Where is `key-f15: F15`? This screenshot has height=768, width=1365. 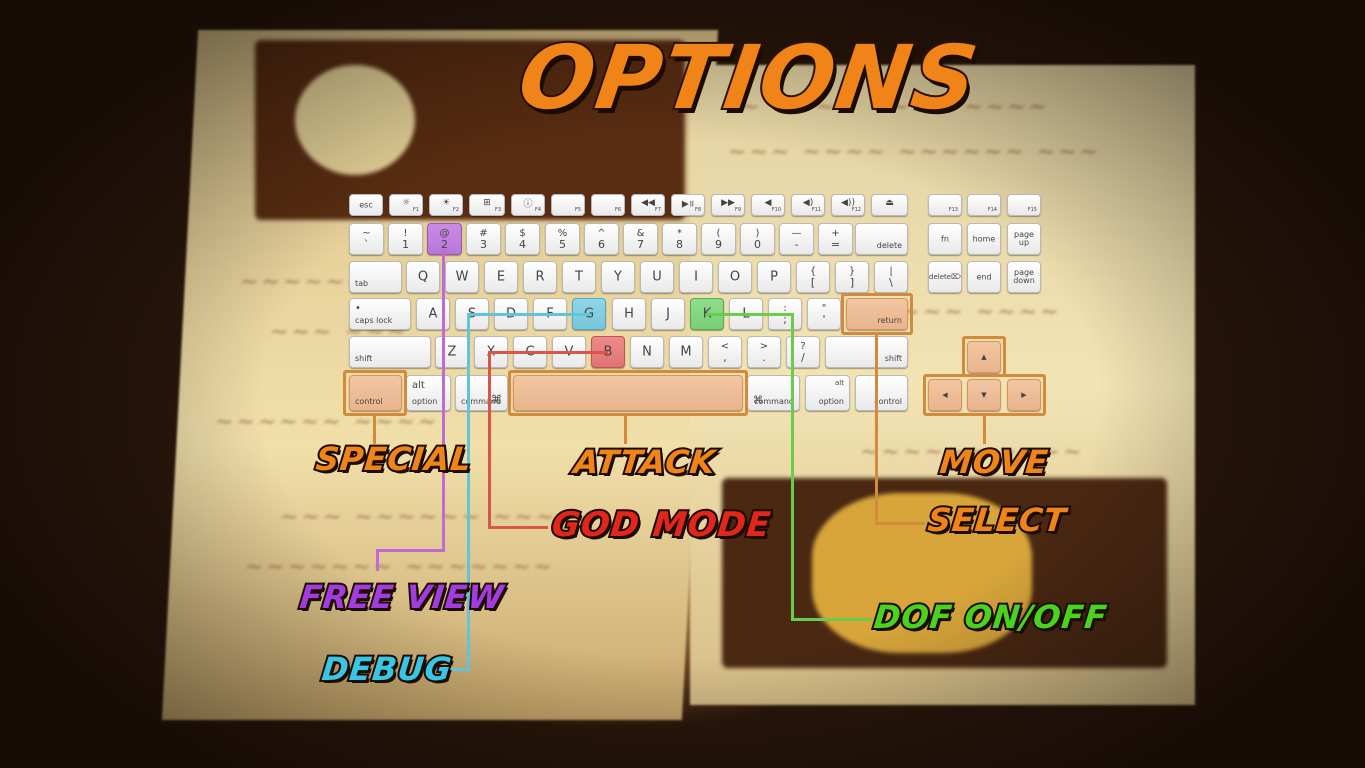 key-f15: F15 is located at coordinates (1024, 205).